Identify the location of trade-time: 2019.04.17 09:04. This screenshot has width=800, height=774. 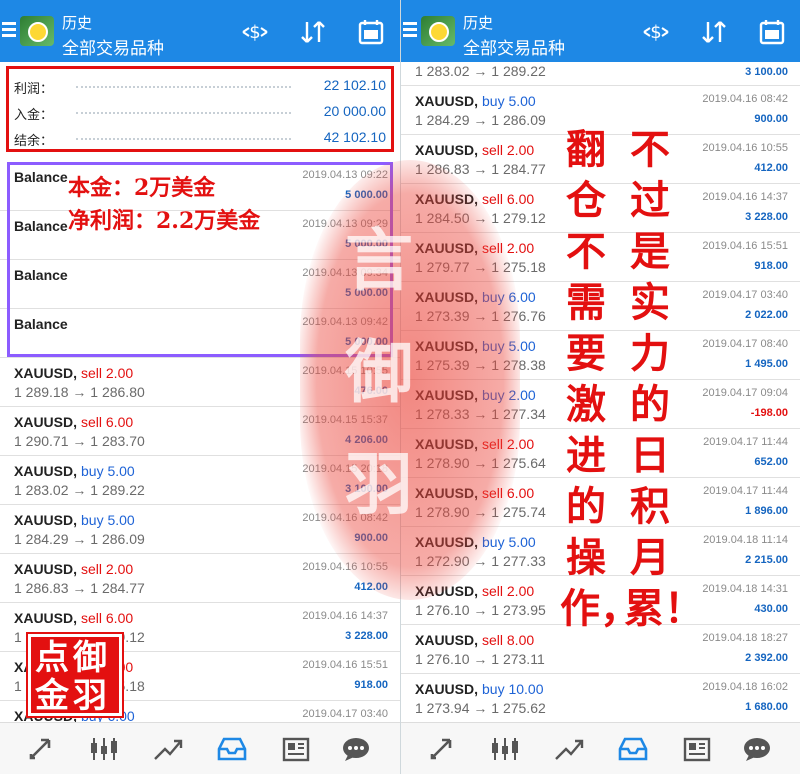
(745, 393).